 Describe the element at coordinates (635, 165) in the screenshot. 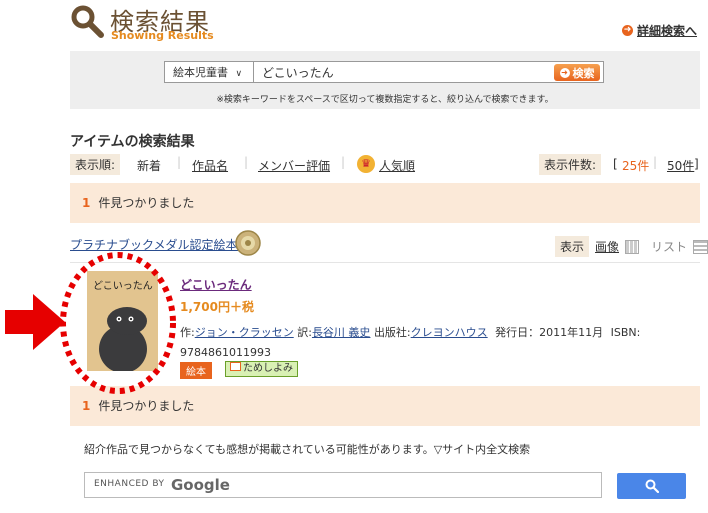

I see `per-page-25: 25件` at that location.